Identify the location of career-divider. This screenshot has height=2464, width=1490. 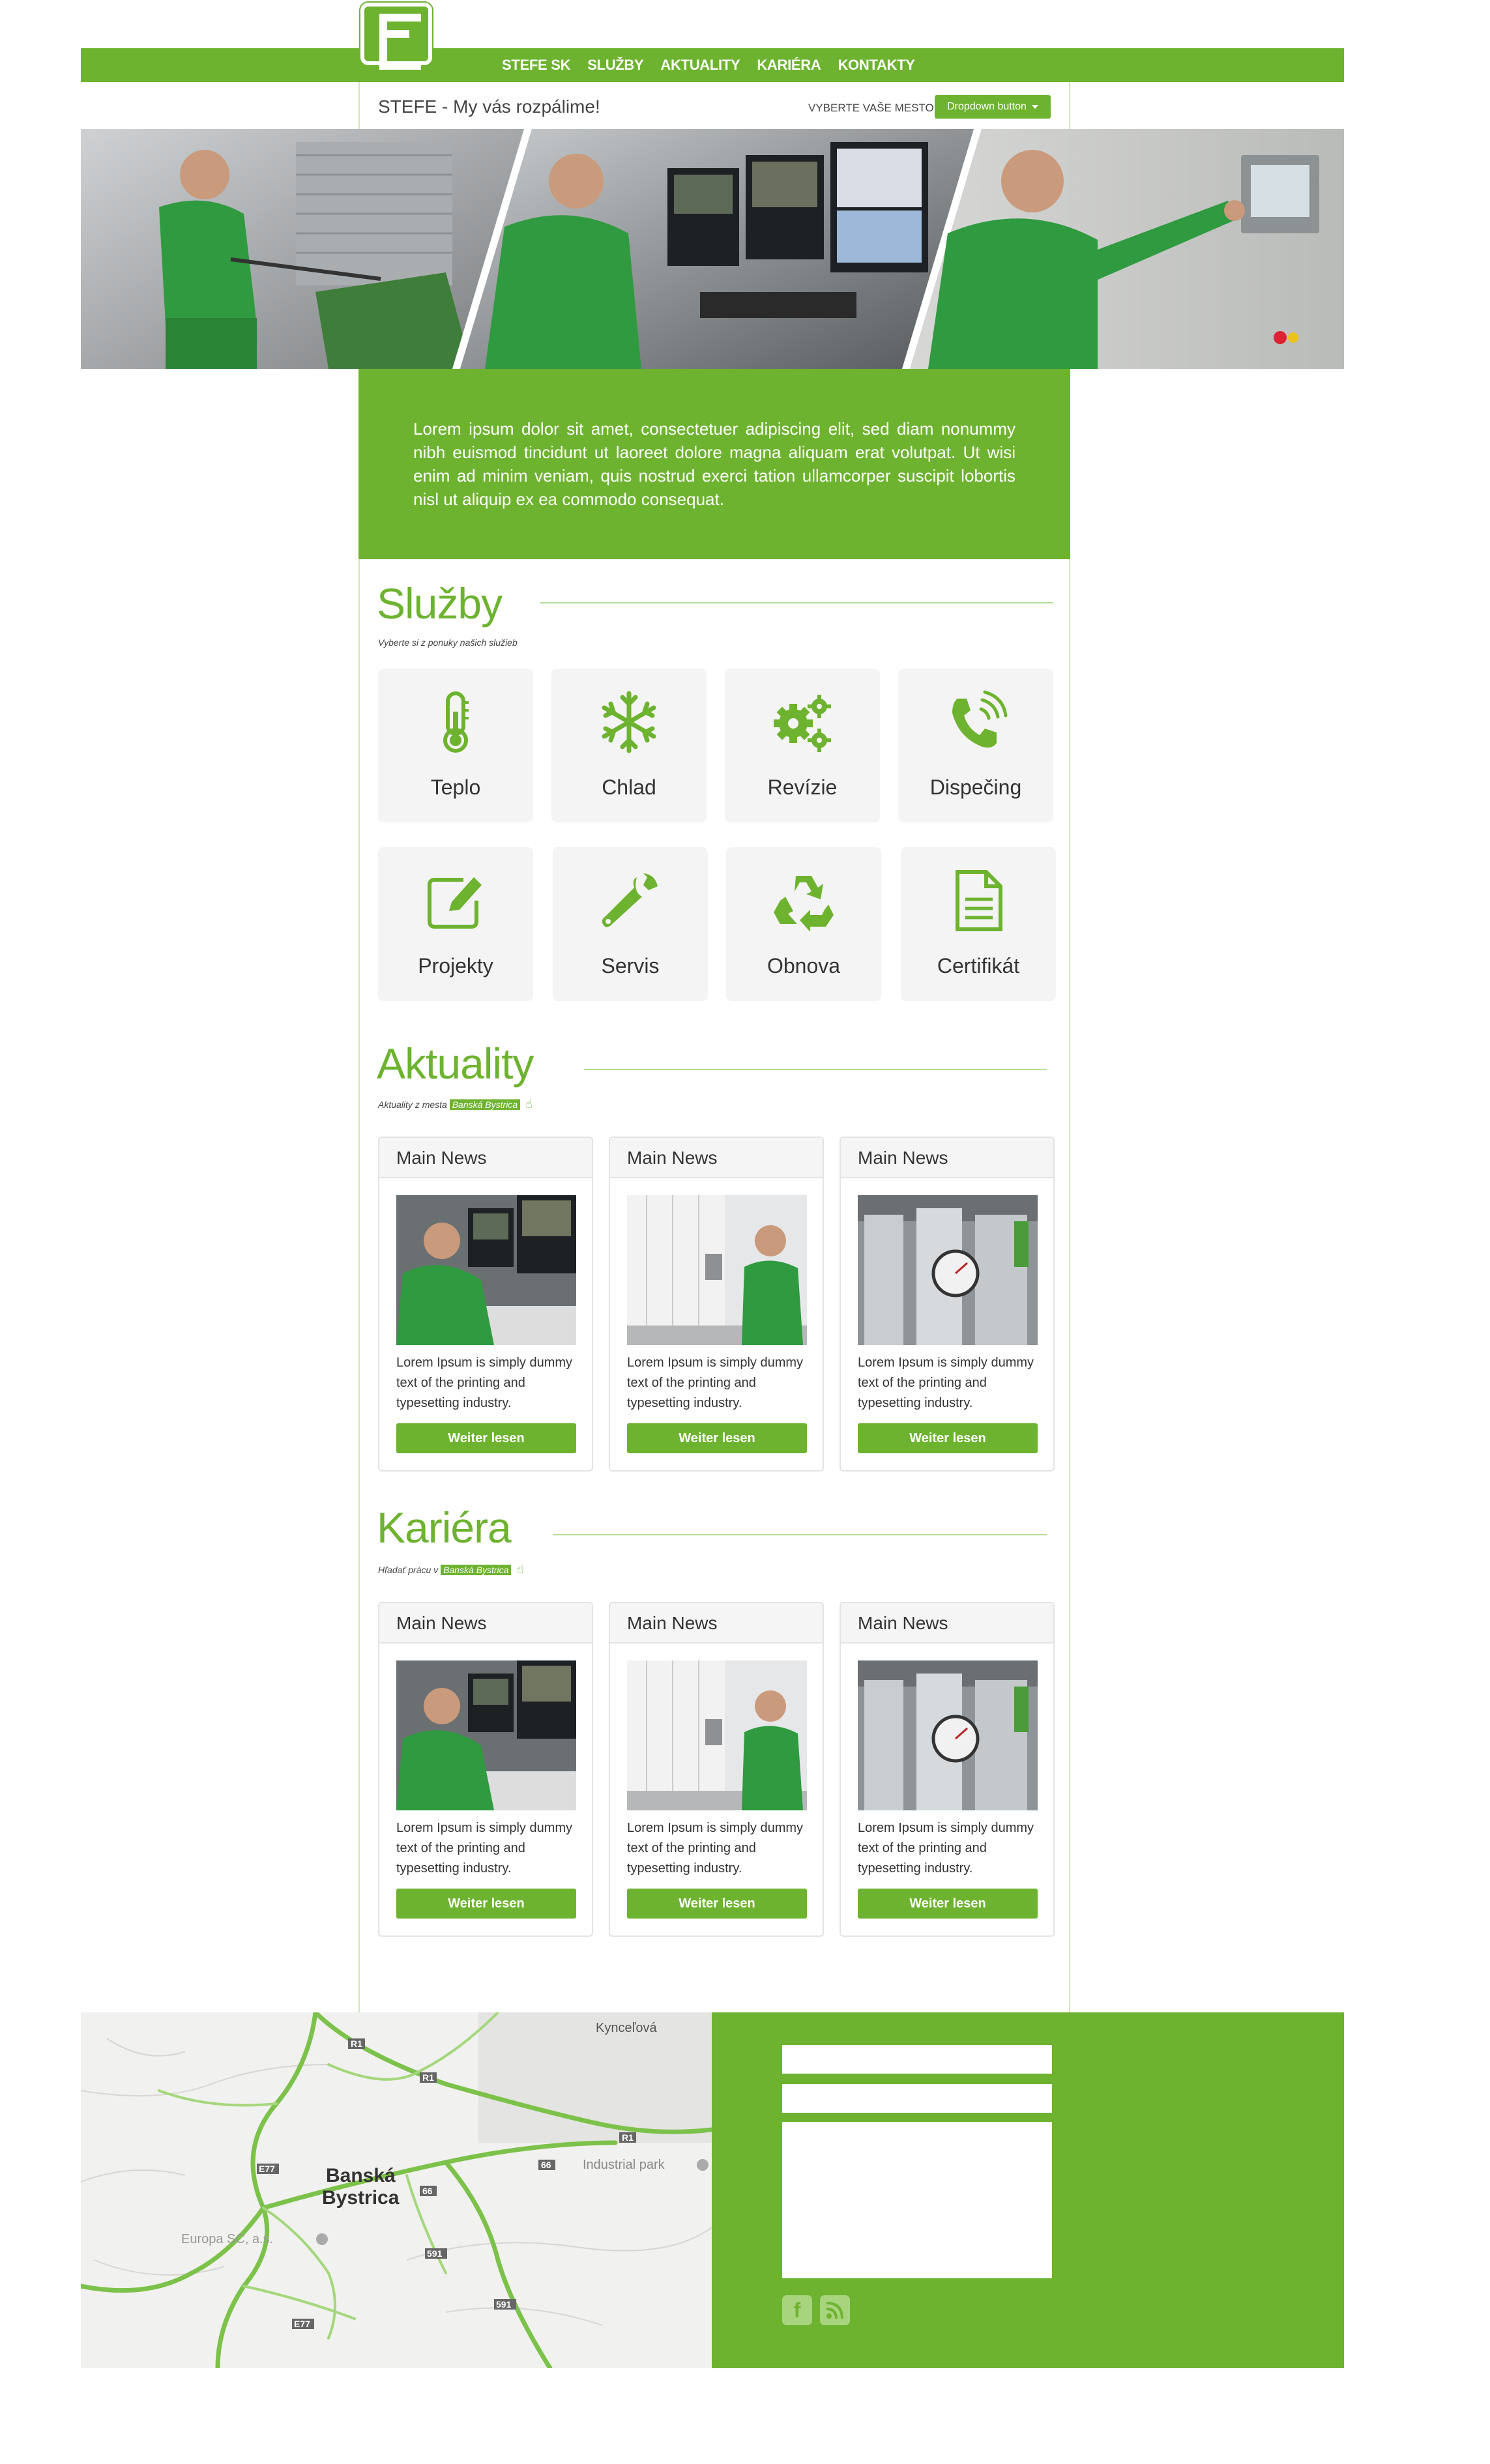
(800, 1535).